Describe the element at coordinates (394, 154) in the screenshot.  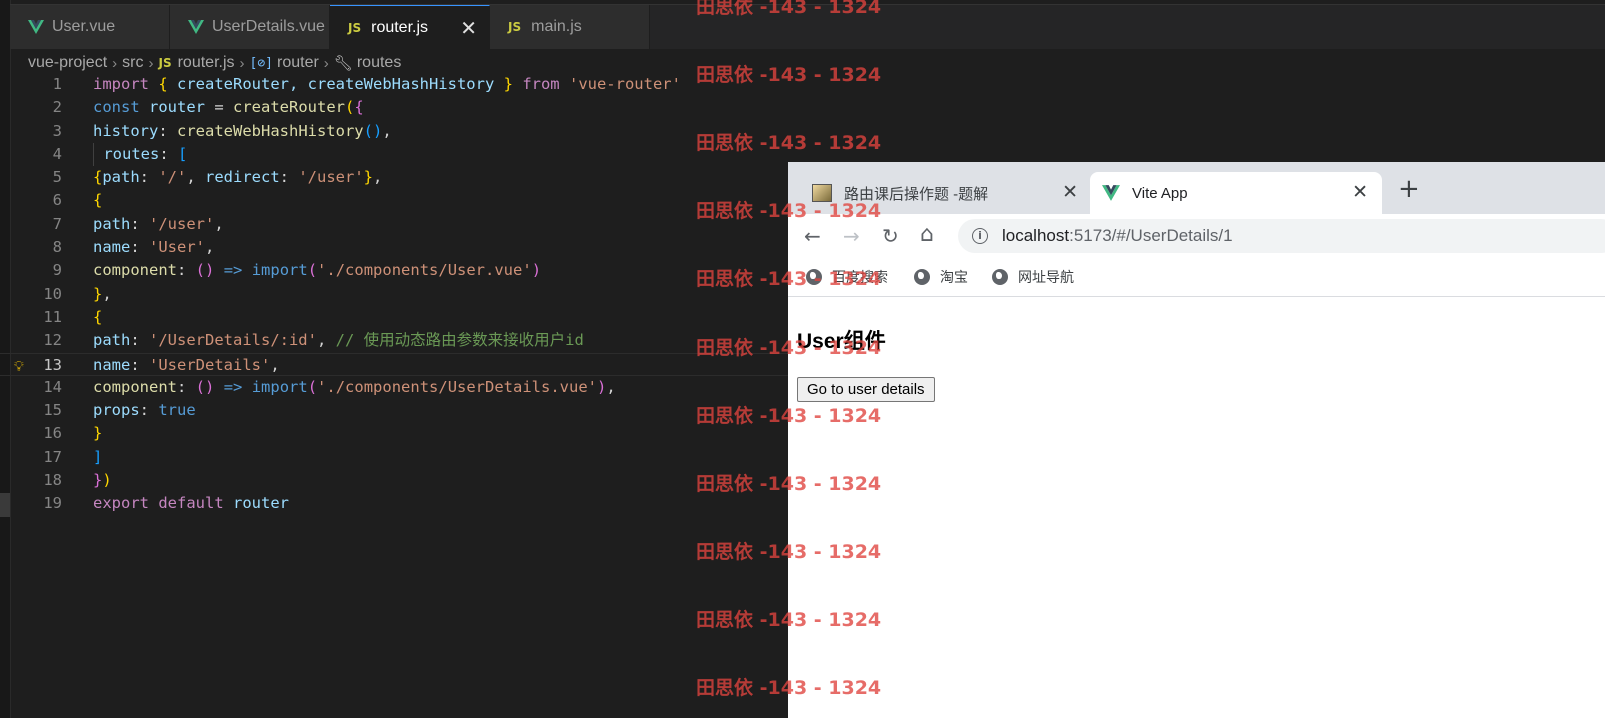
I see `code-line: 4 routes: [` at that location.